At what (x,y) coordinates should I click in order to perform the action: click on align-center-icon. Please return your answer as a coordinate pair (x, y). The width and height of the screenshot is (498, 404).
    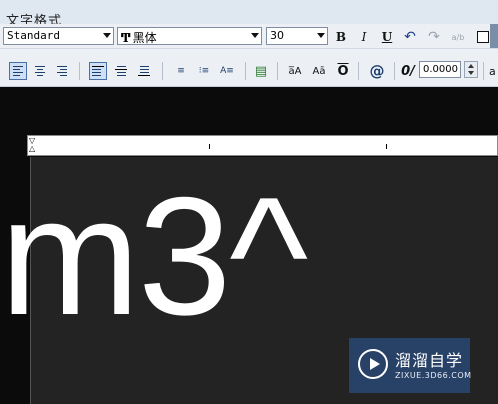
    Looking at the image, I should click on (40, 71).